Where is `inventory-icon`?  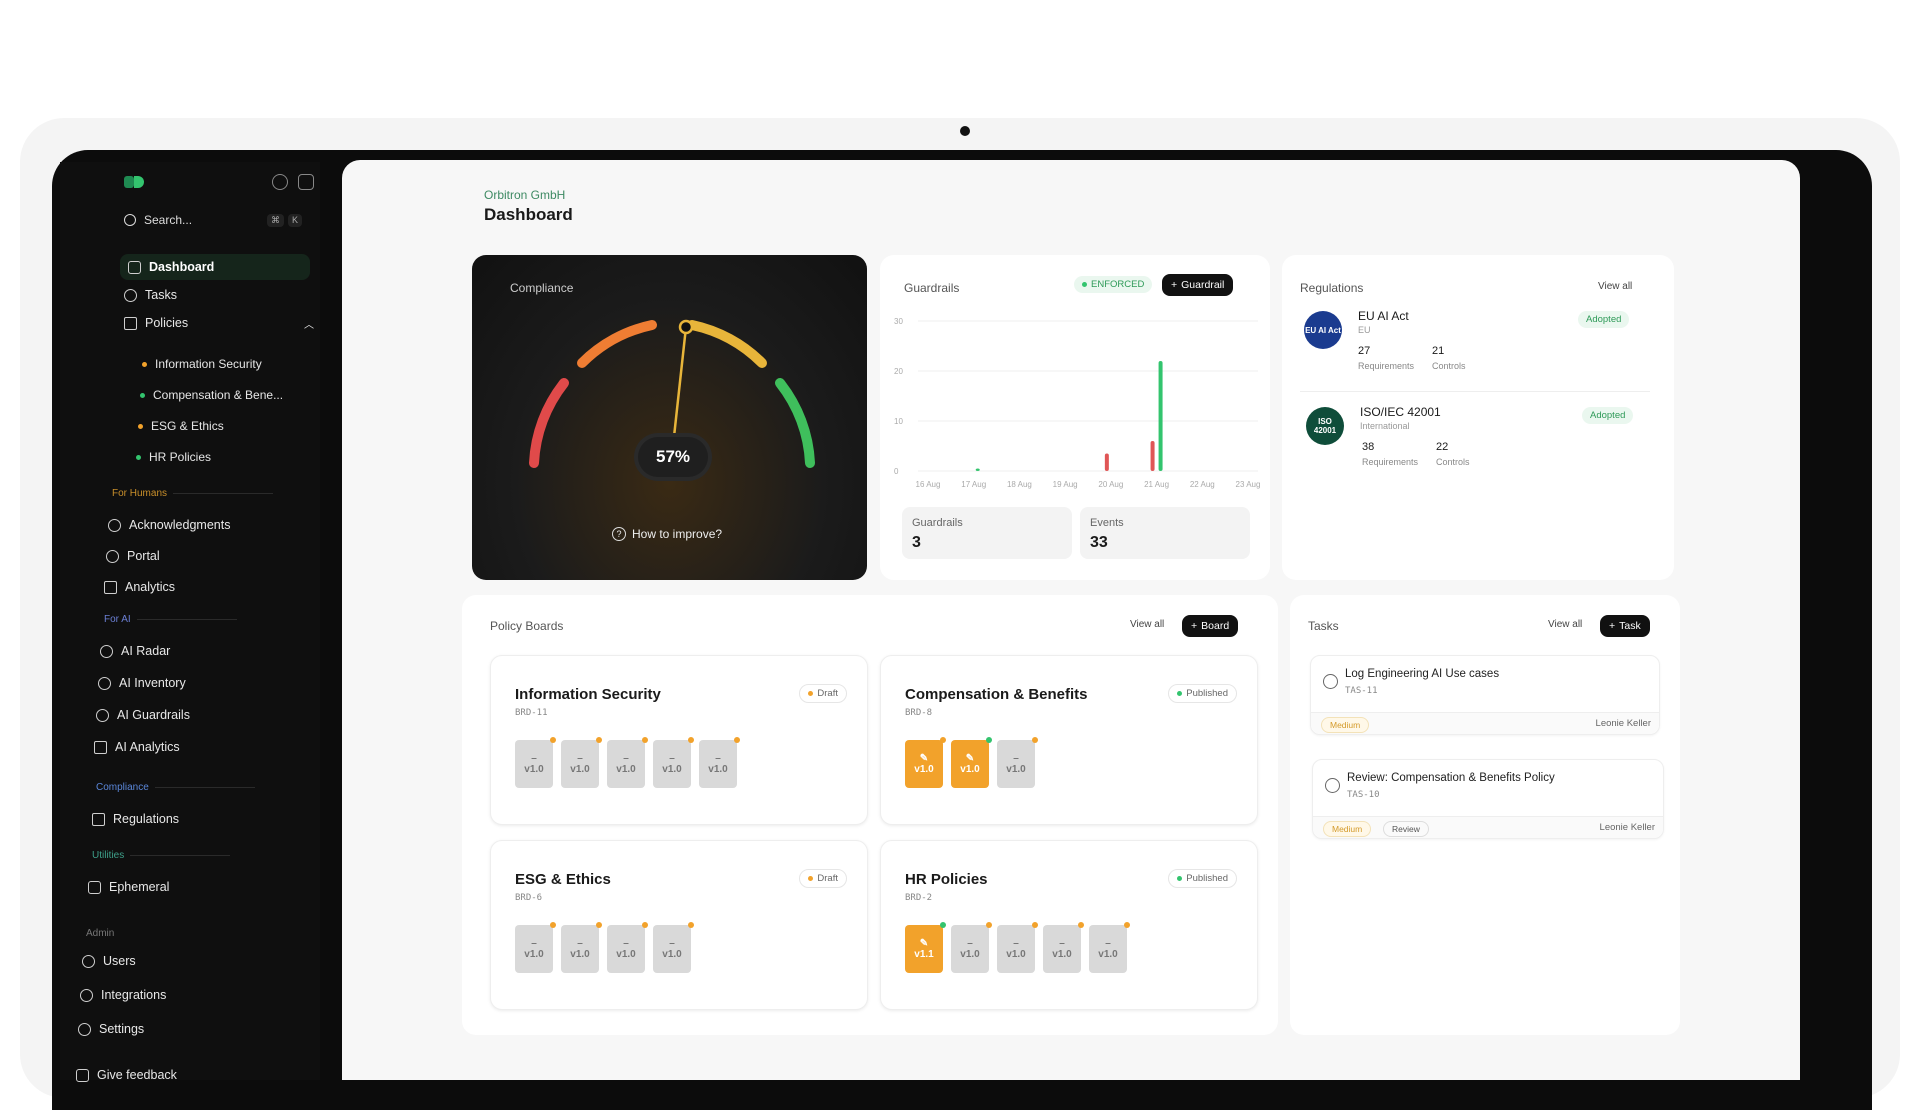
inventory-icon is located at coordinates (104, 683).